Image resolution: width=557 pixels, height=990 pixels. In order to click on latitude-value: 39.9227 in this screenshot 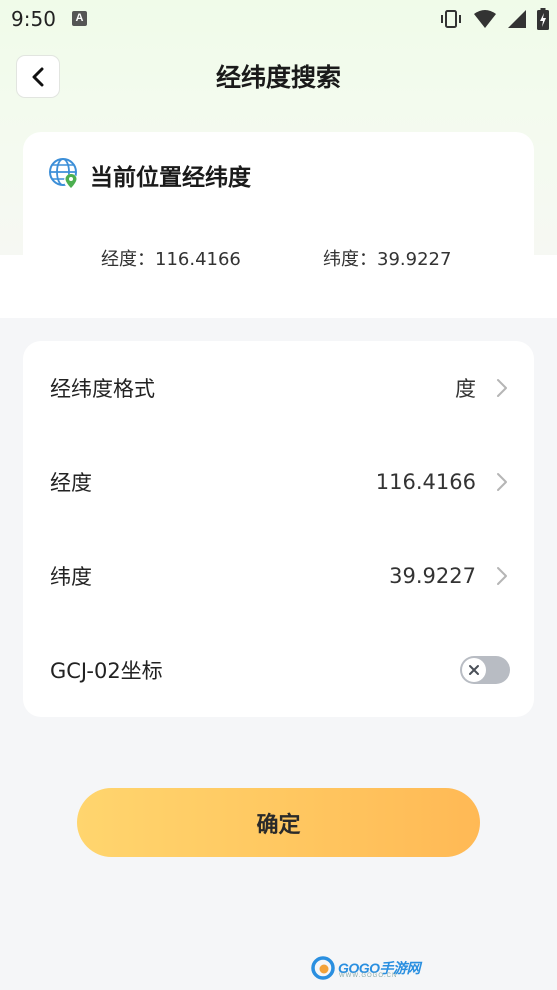, I will do `click(432, 576)`.